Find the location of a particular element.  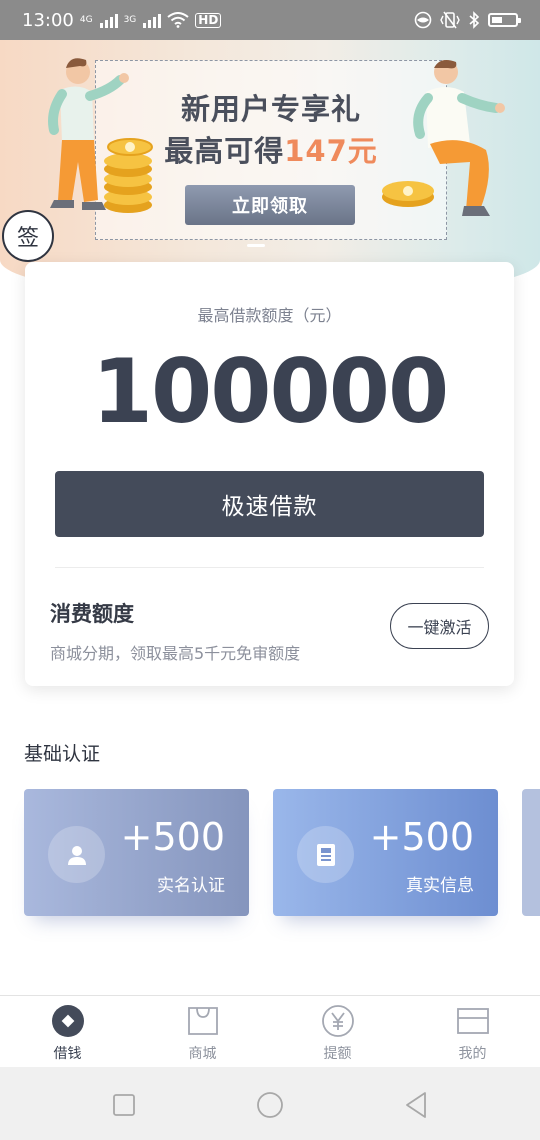

network-type-2: 3G is located at coordinates (130, 20).